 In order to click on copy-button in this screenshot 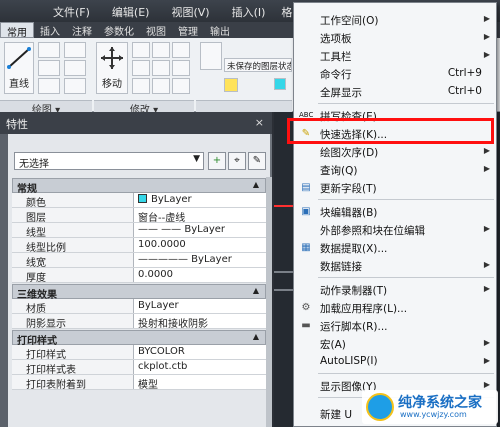, I will do `click(161, 50)`.